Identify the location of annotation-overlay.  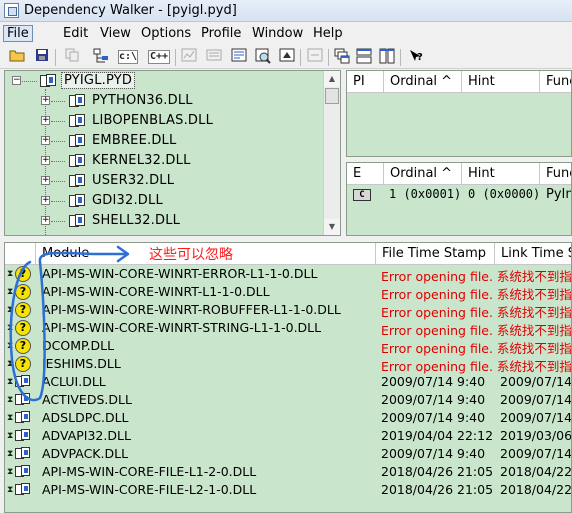
(69, 323).